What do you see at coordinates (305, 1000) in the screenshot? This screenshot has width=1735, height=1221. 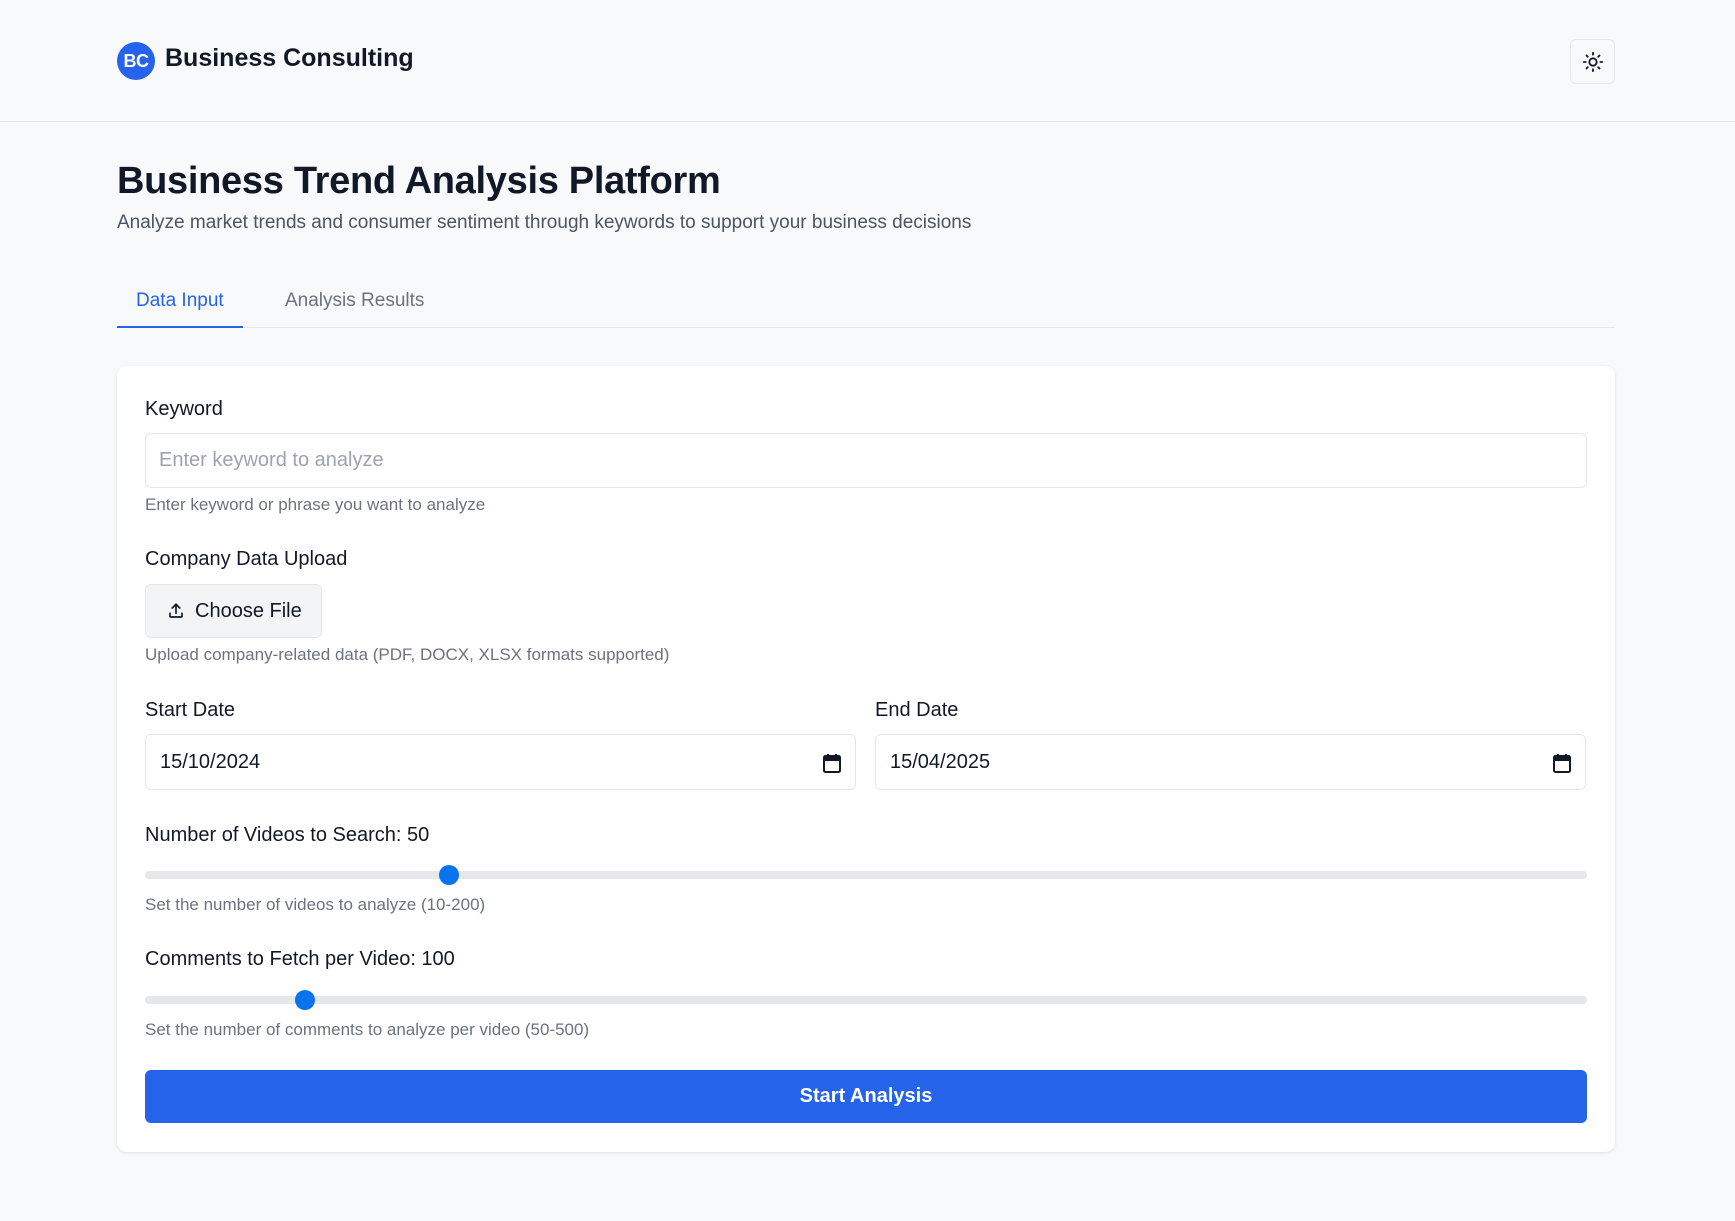 I see `comments-slider-thumb` at bounding box center [305, 1000].